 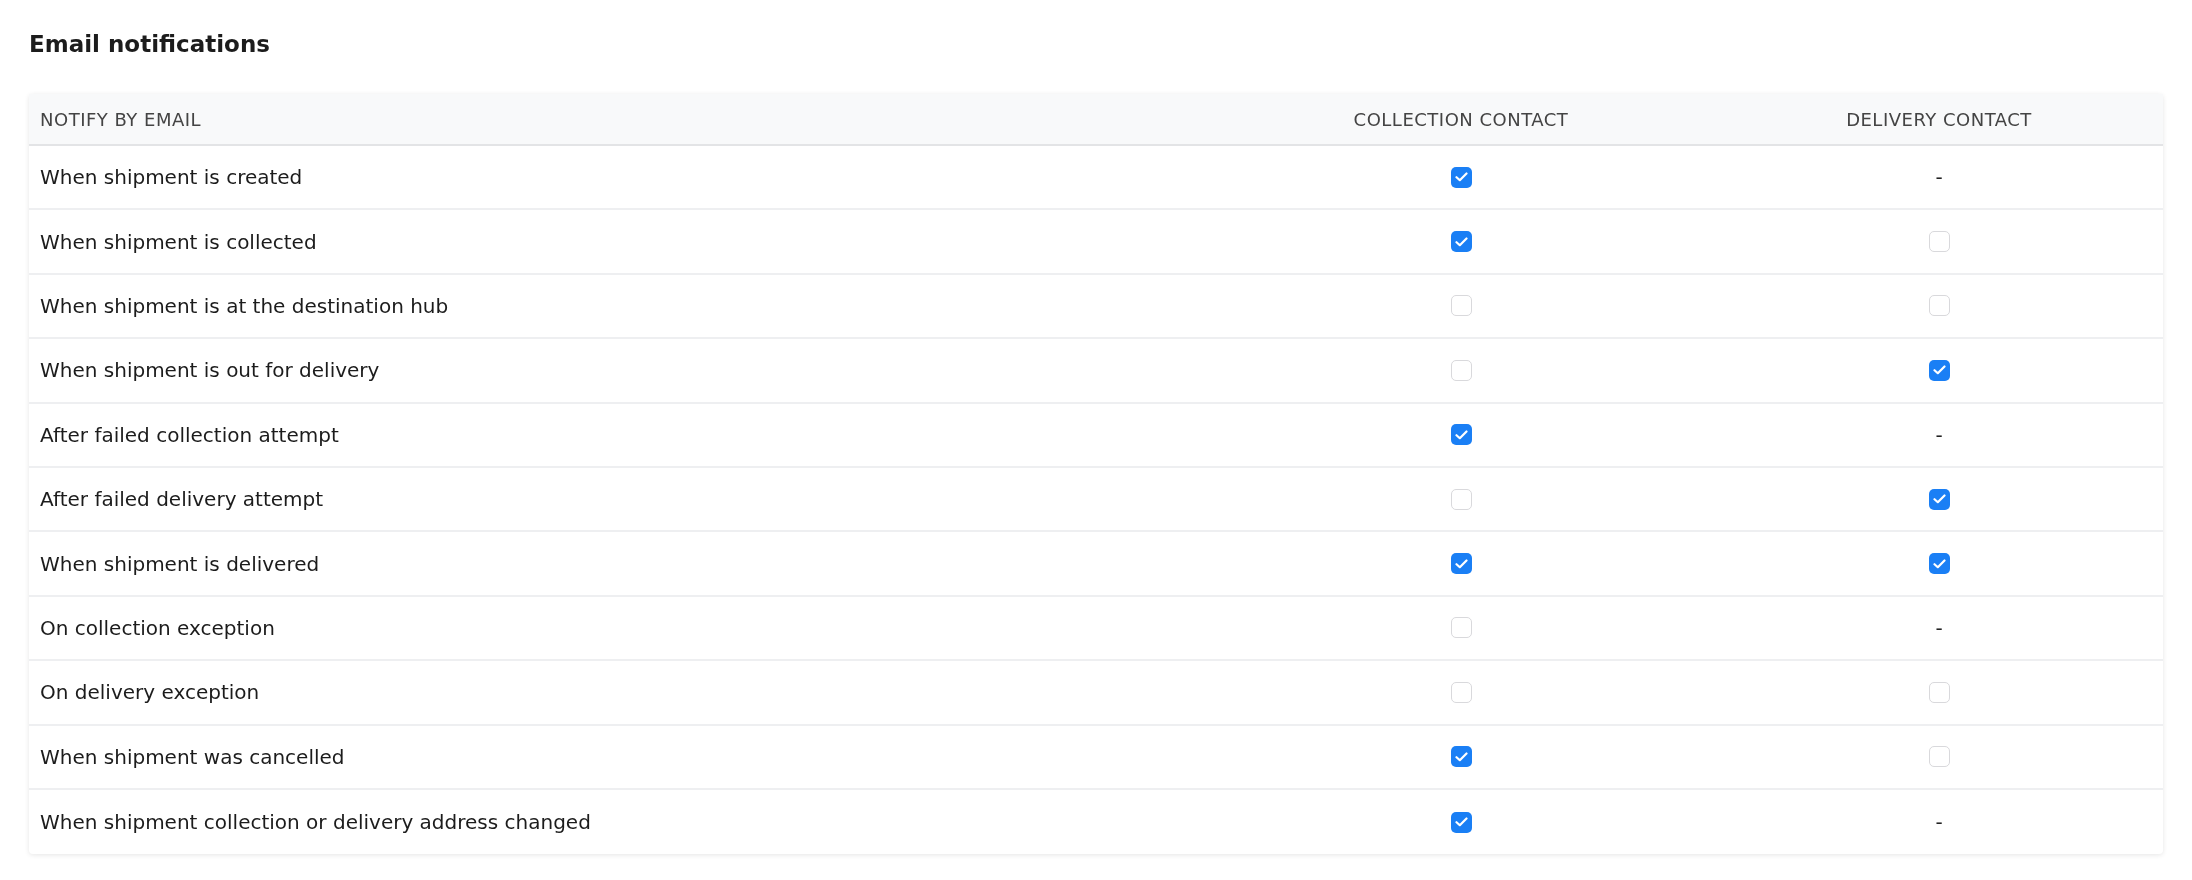 I want to click on notification-label: When shipment is delivered, so click(x=180, y=563).